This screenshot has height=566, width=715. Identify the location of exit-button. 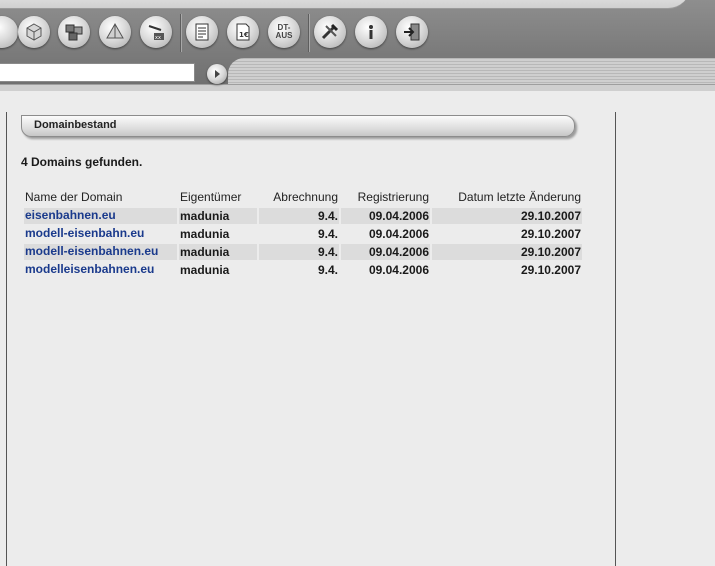
(412, 32).